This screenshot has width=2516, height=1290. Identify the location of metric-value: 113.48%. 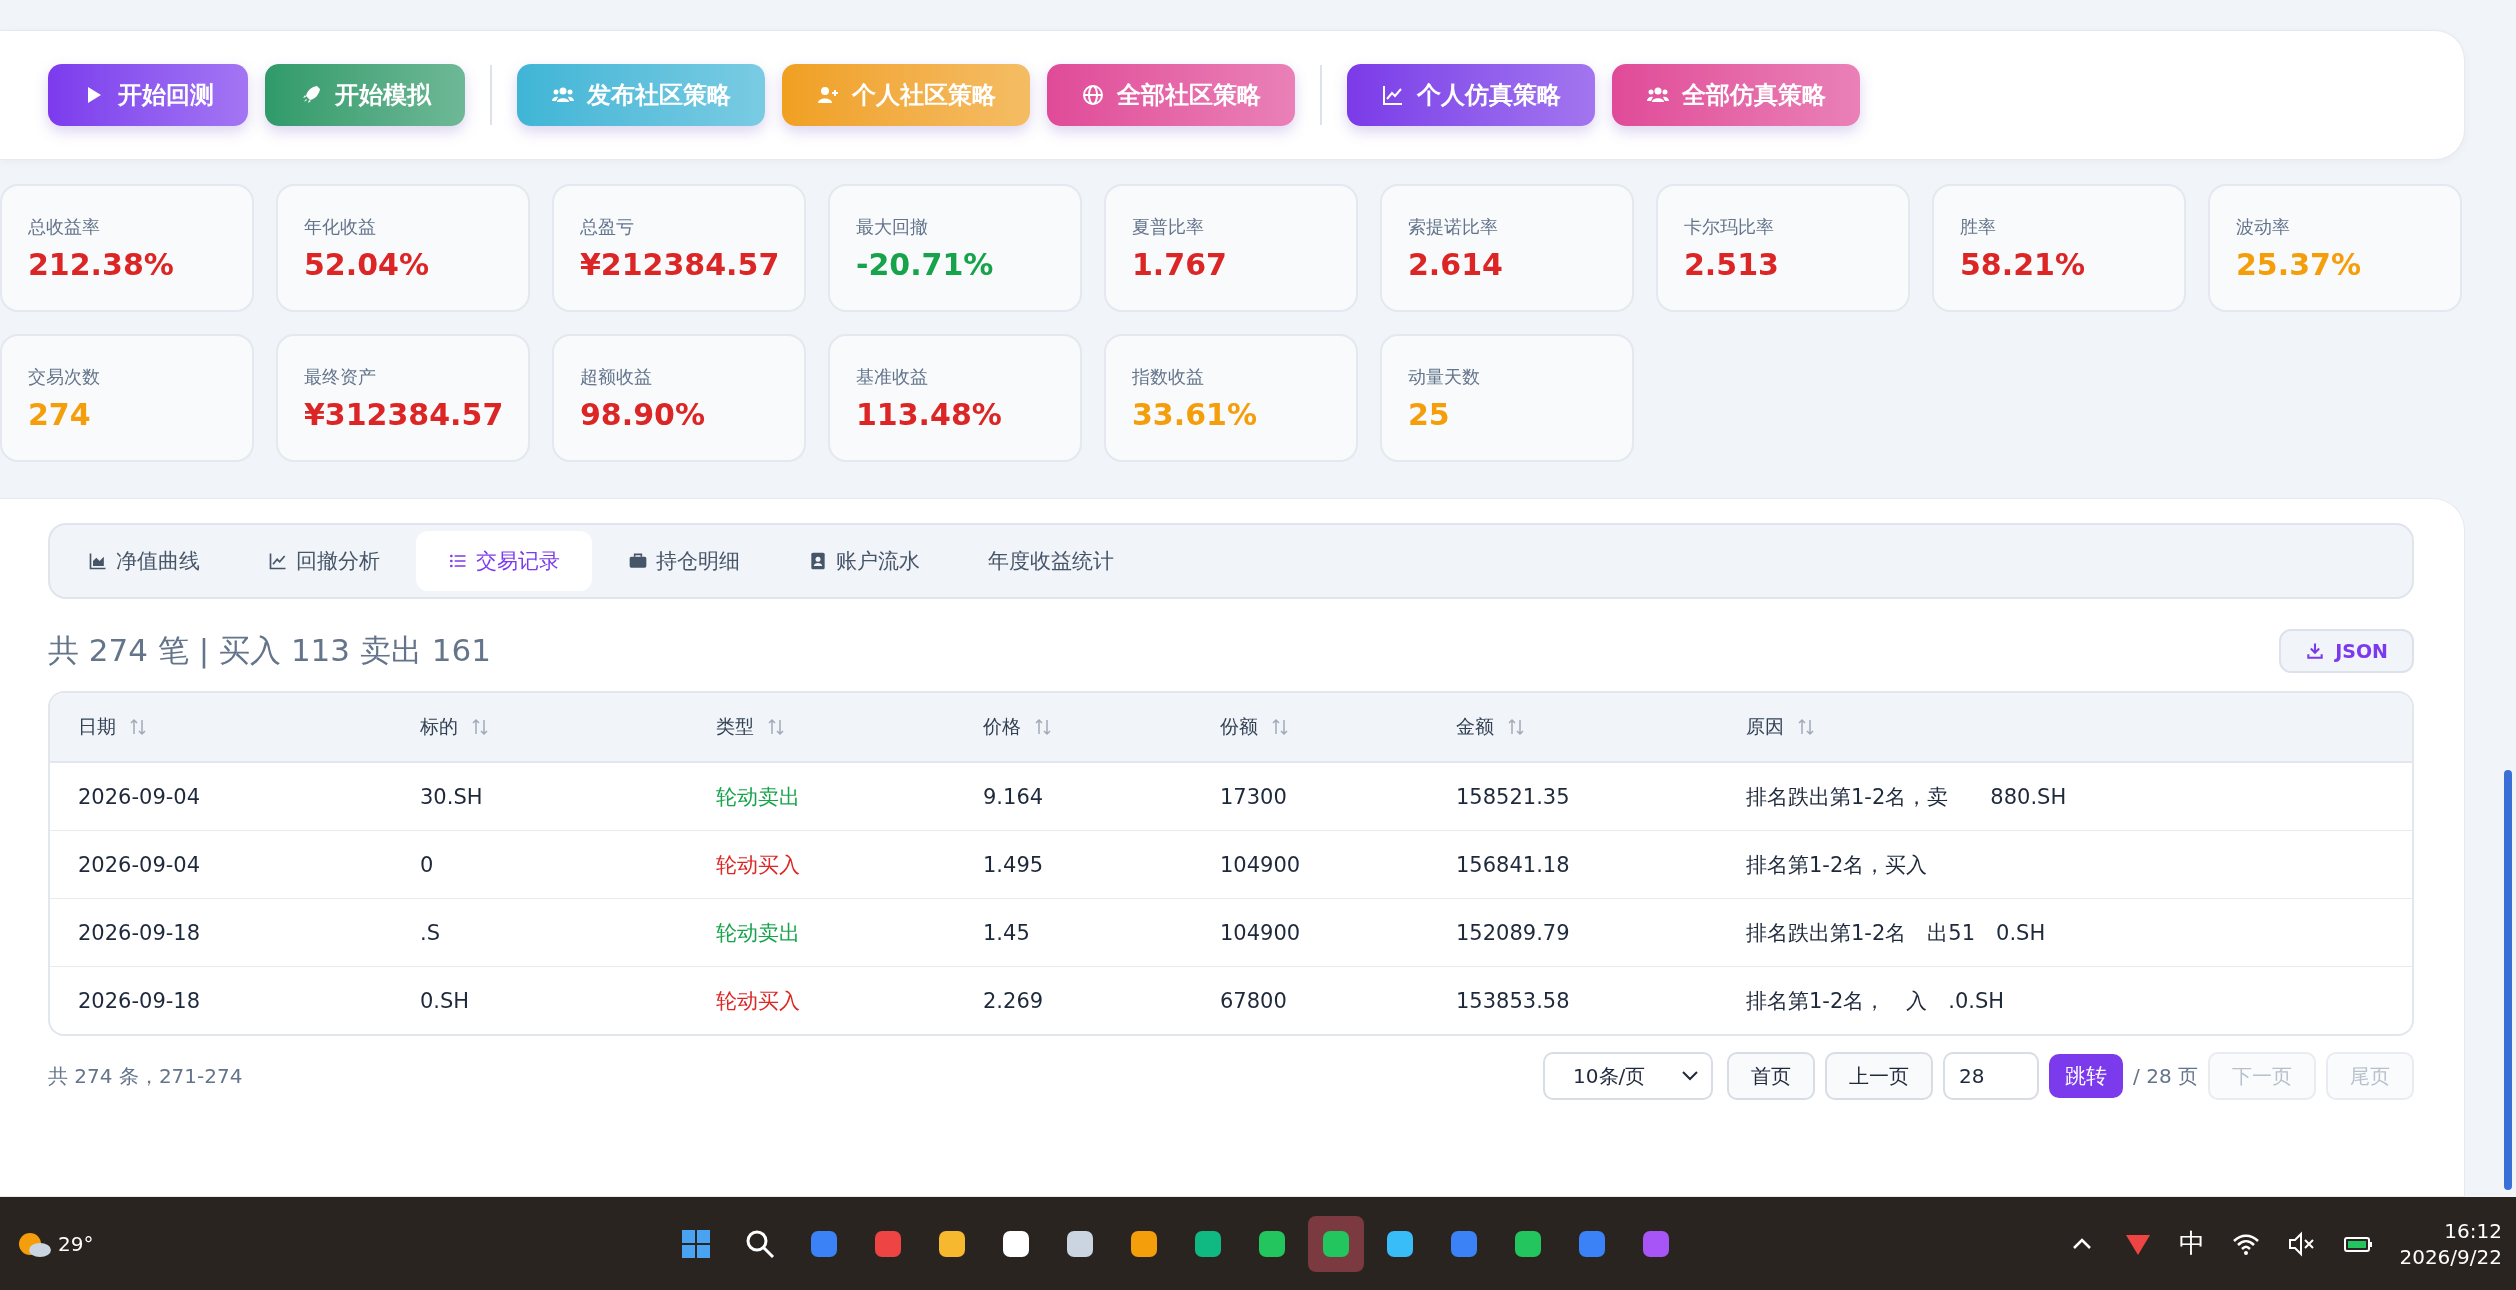
(929, 414).